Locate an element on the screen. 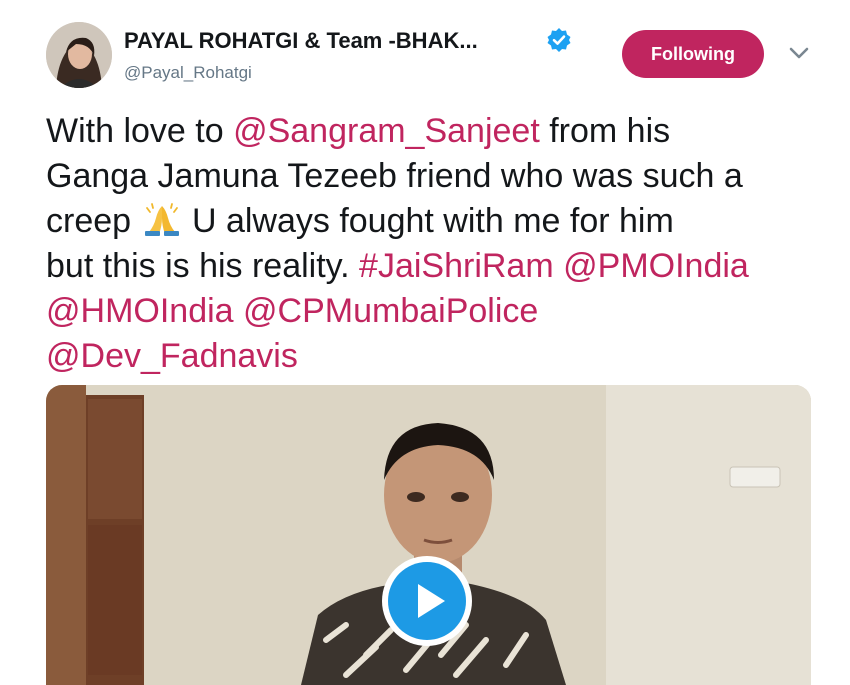 The height and width of the screenshot is (685, 850). tweet-text-segment: from his is located at coordinates (605, 131).